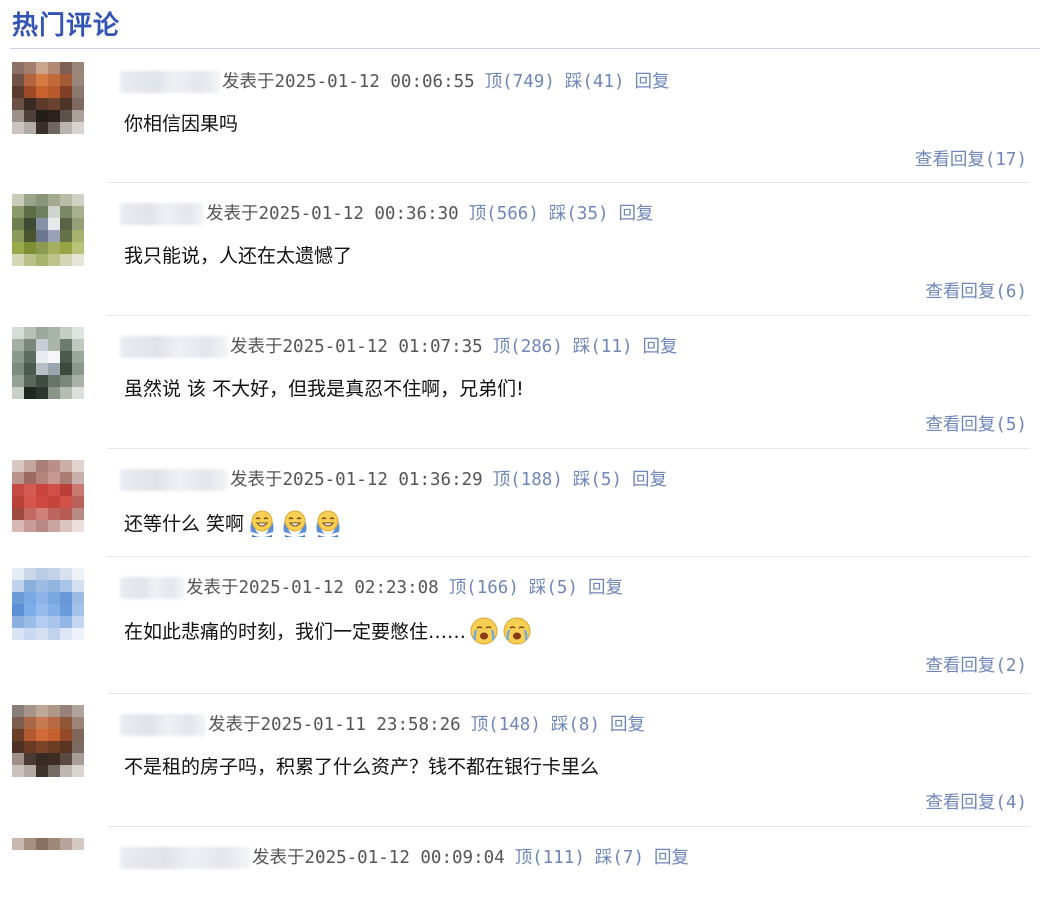 The image size is (1054, 910). I want to click on comment-text-content: 虽然说 该 不大好，但我是真忍不住啊，兄弟们!, so click(324, 389).